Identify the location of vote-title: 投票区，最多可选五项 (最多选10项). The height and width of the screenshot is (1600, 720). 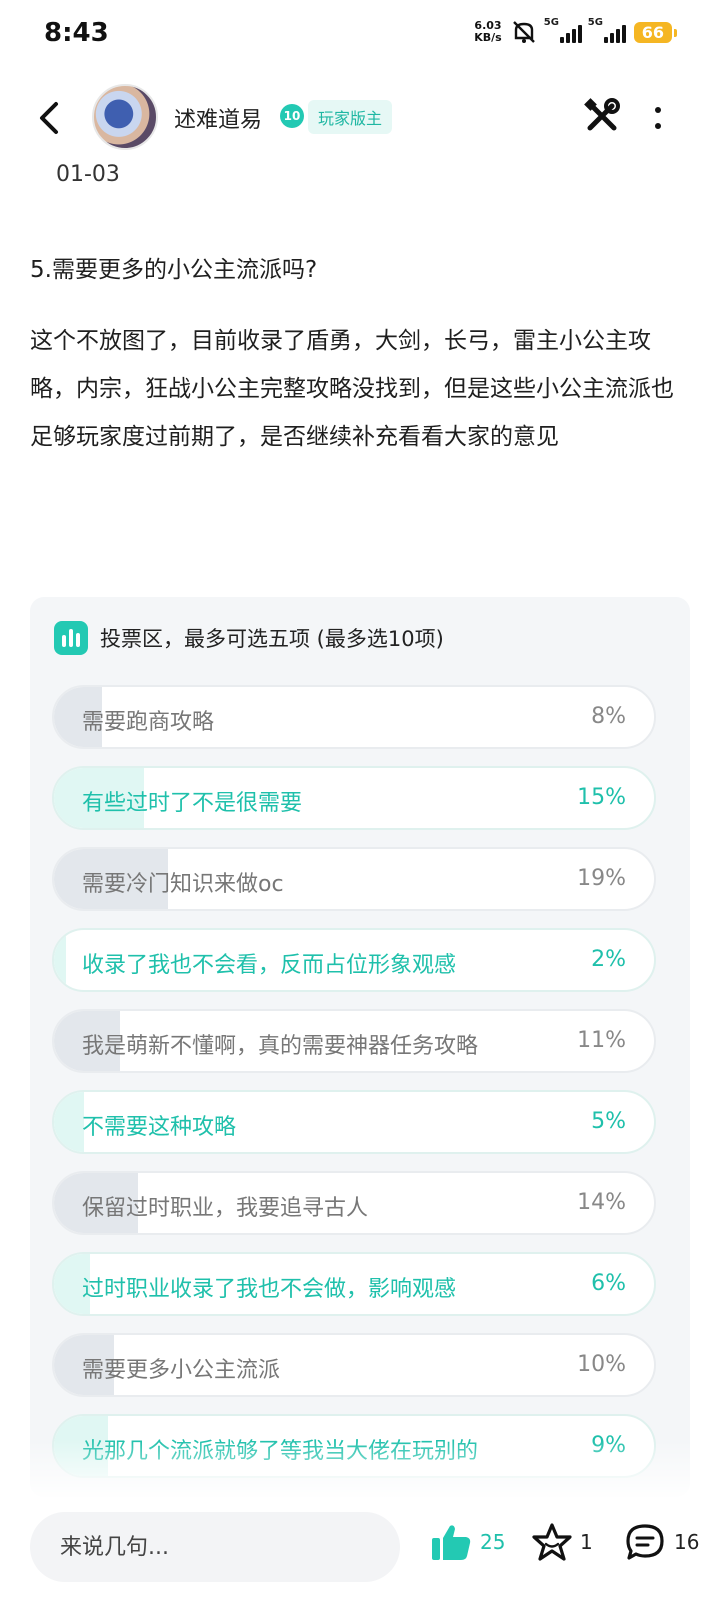
(272, 639).